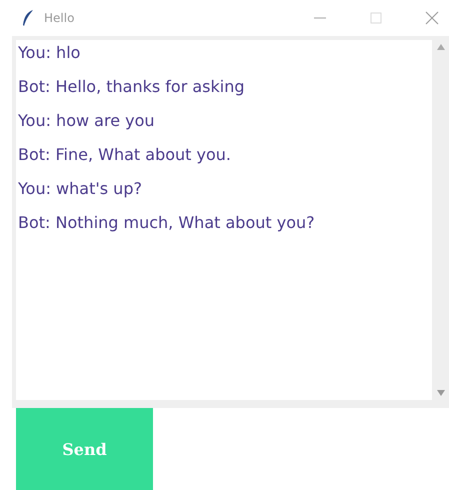  Describe the element at coordinates (60, 18) in the screenshot. I see `window-title: Hello` at that location.